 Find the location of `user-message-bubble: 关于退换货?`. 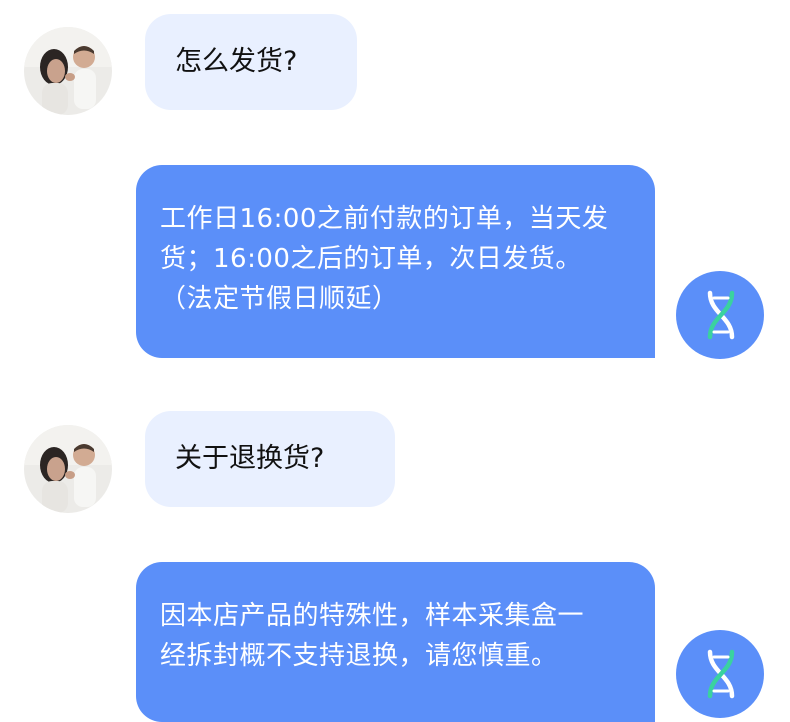

user-message-bubble: 关于退换货? is located at coordinates (270, 459).